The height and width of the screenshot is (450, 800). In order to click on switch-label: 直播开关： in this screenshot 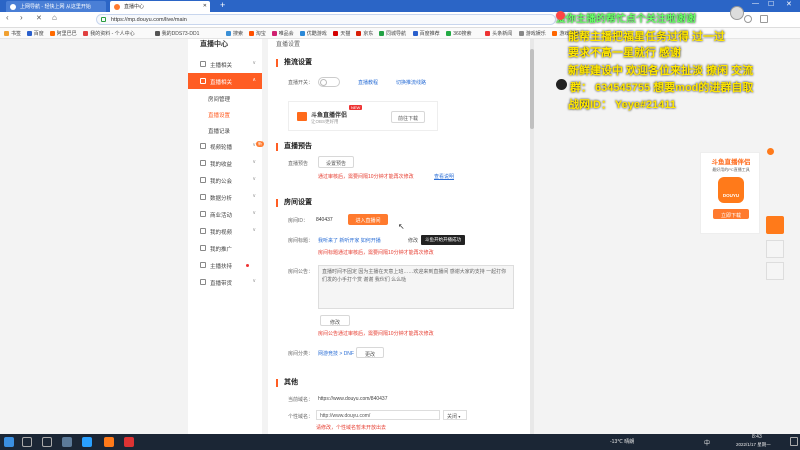, I will do `click(301, 83)`.